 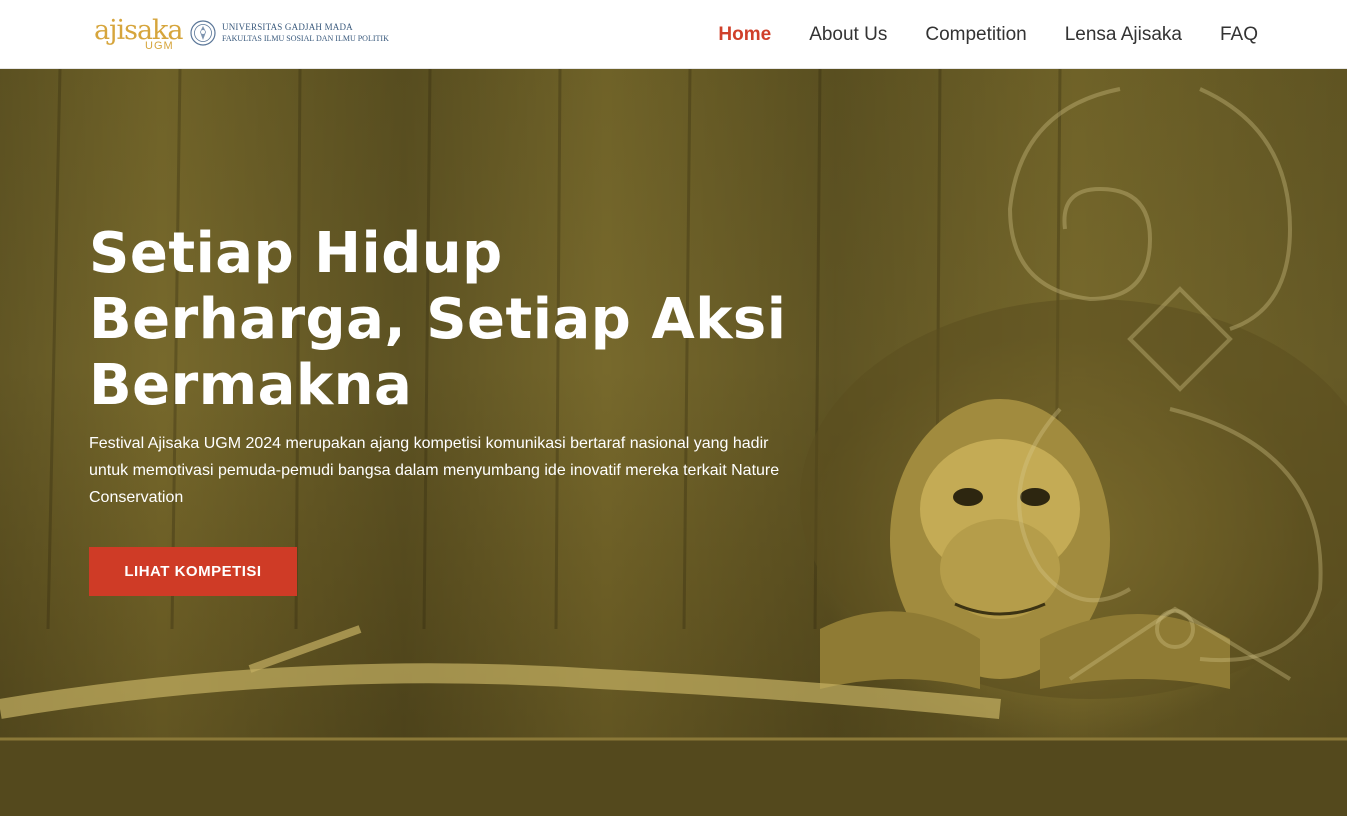 I want to click on hero-title-line-1: Setiap Hidup, so click(x=296, y=253).